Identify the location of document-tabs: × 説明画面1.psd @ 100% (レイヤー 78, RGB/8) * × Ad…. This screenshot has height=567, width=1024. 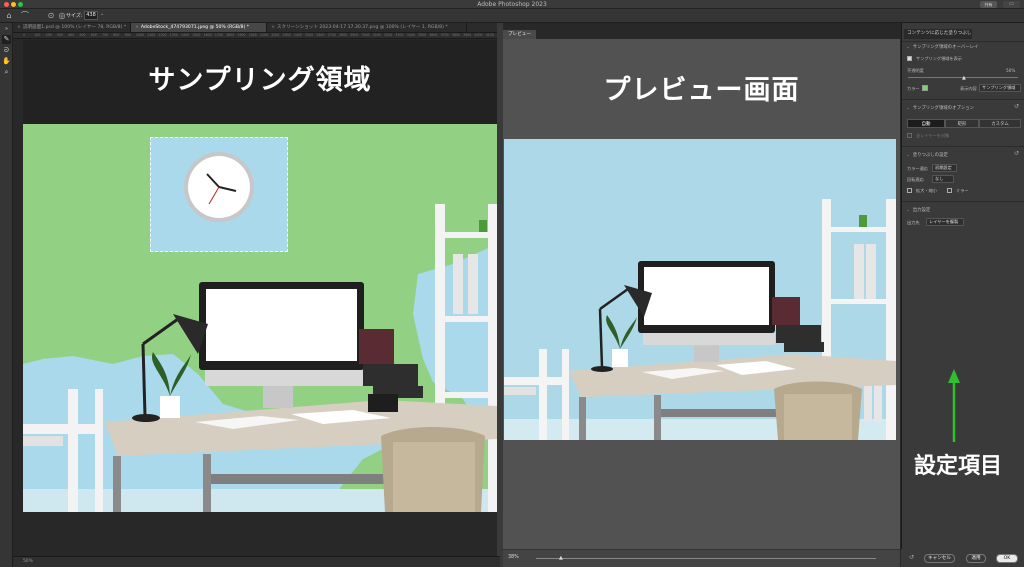
(256, 28).